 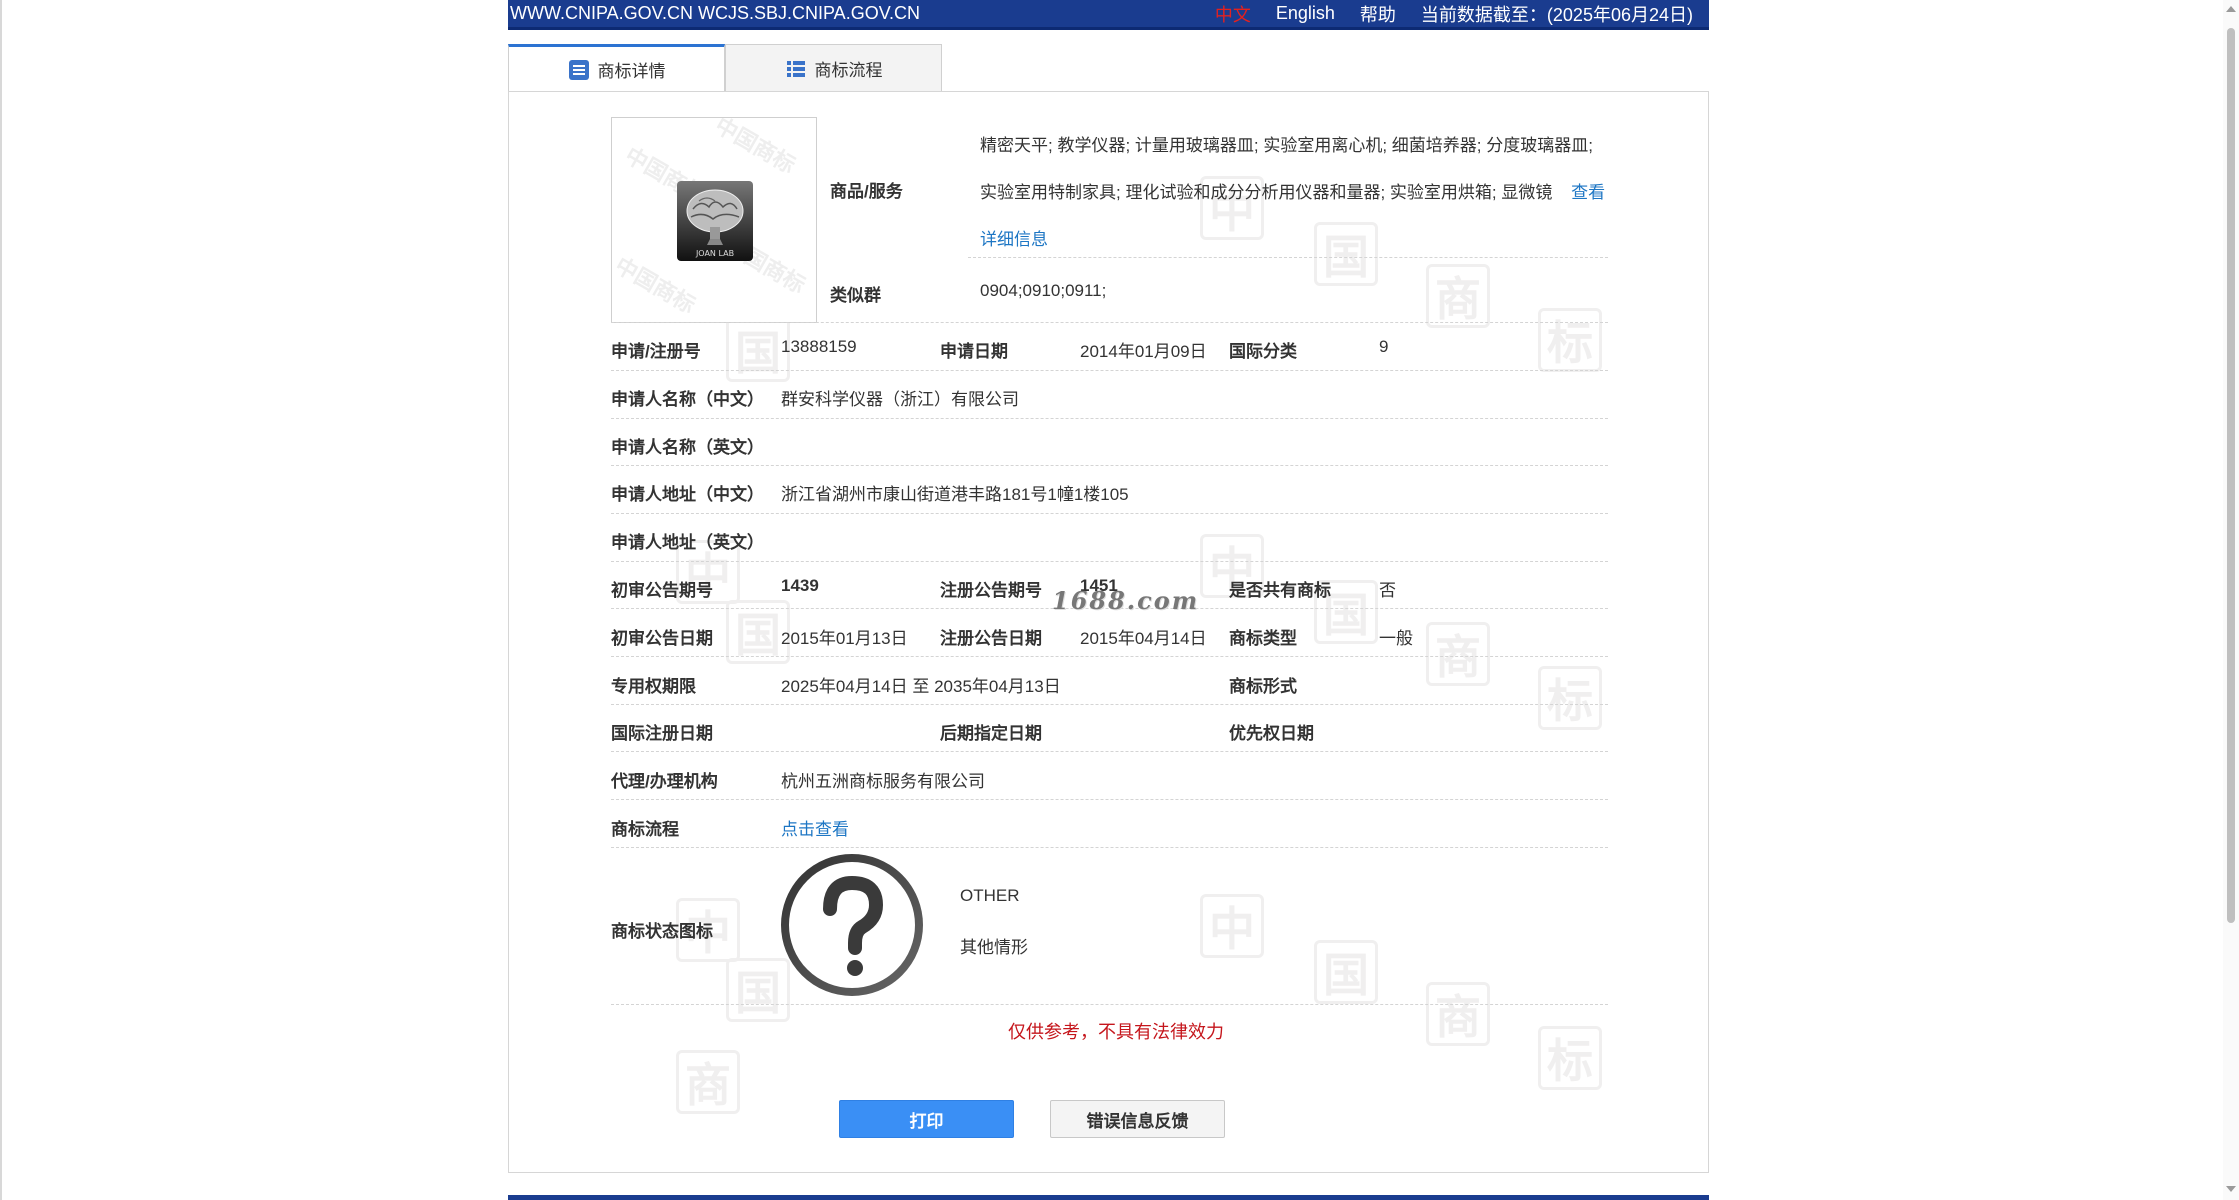 I want to click on tab-trademark-detail: 商标详情, so click(x=616, y=68).